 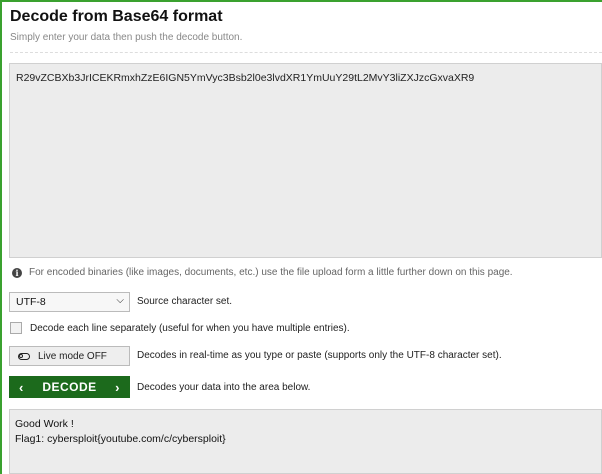 What do you see at coordinates (1, 237) in the screenshot?
I see `left-accent-border` at bounding box center [1, 237].